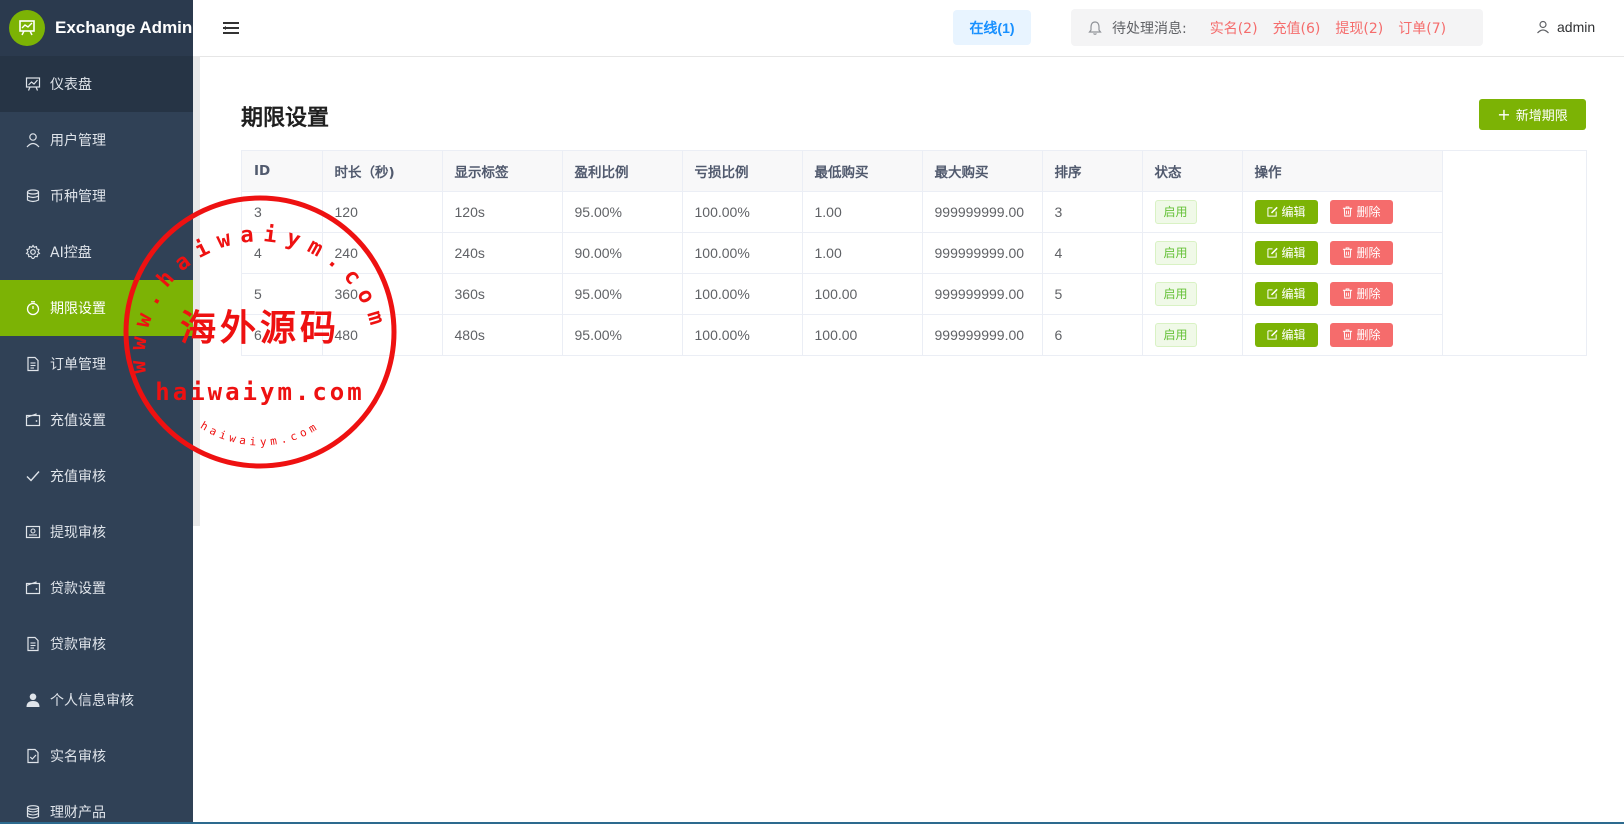 This screenshot has width=1624, height=824. I want to click on cell-sort: 5, so click(1092, 294).